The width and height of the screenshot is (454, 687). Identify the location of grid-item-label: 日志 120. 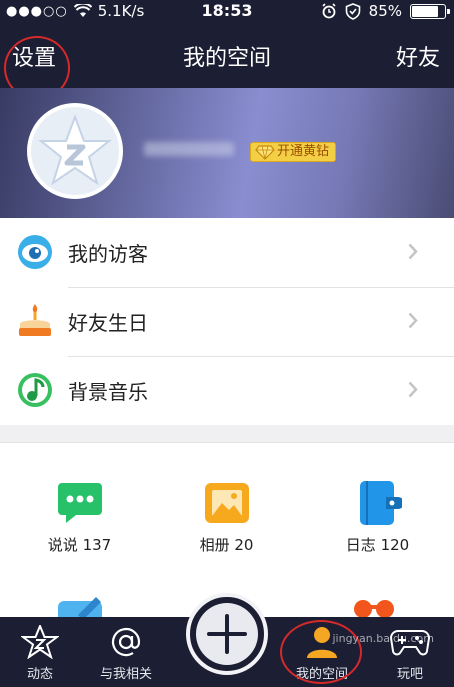
(377, 545).